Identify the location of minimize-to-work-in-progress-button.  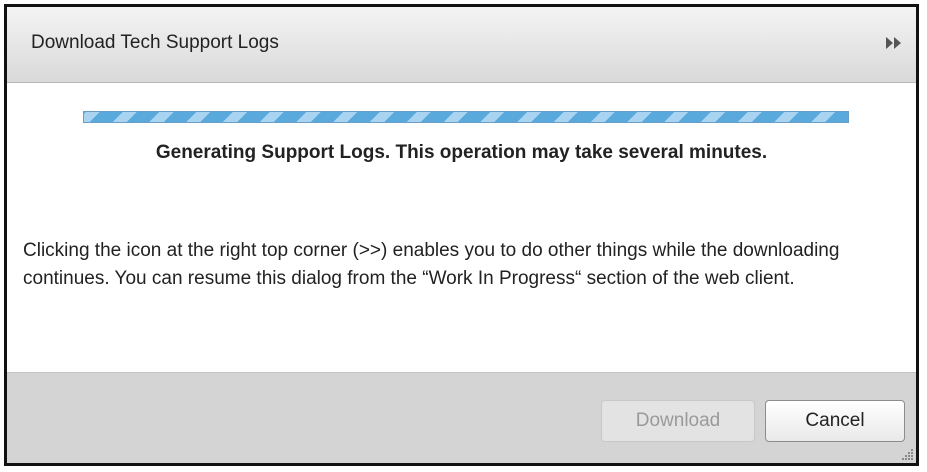
(894, 43).